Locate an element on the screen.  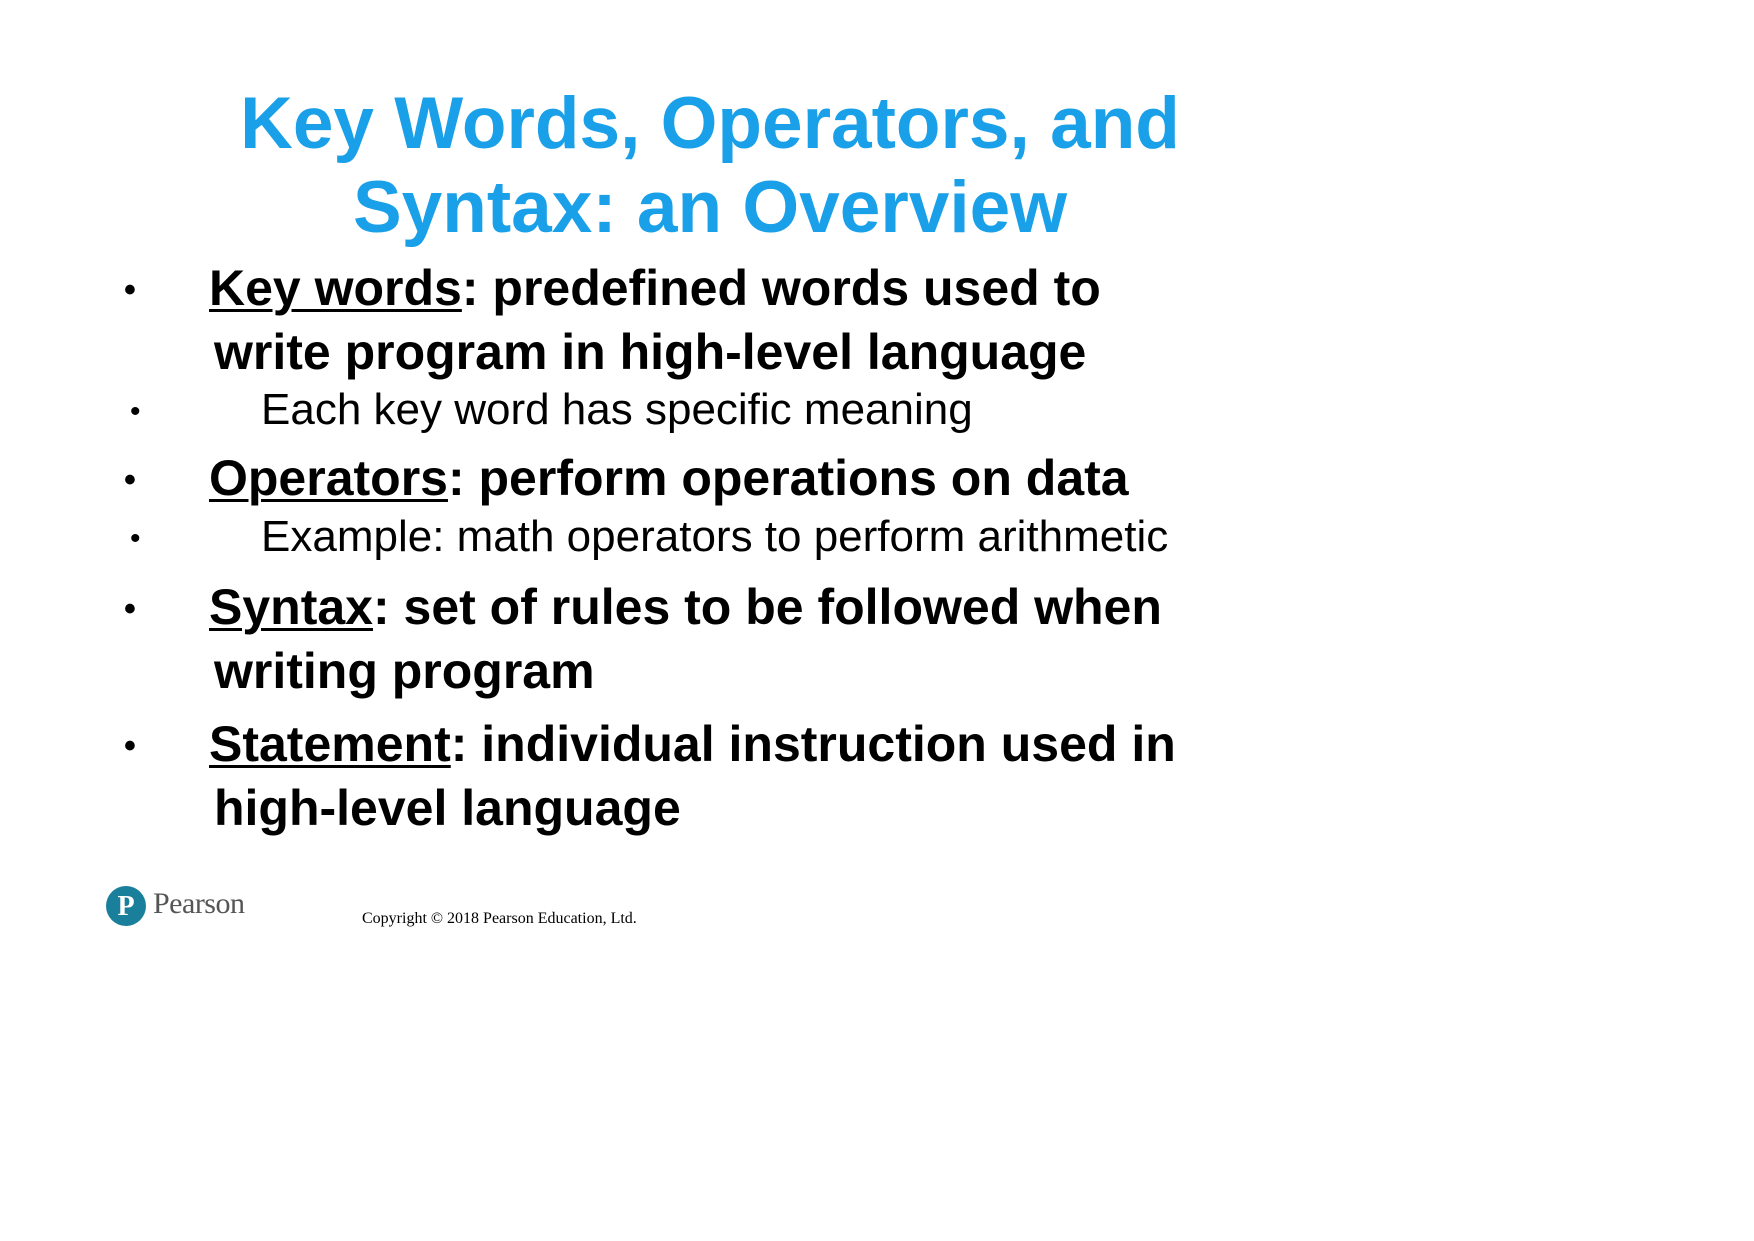
term-key-words: Key words is located at coordinates (335, 288).